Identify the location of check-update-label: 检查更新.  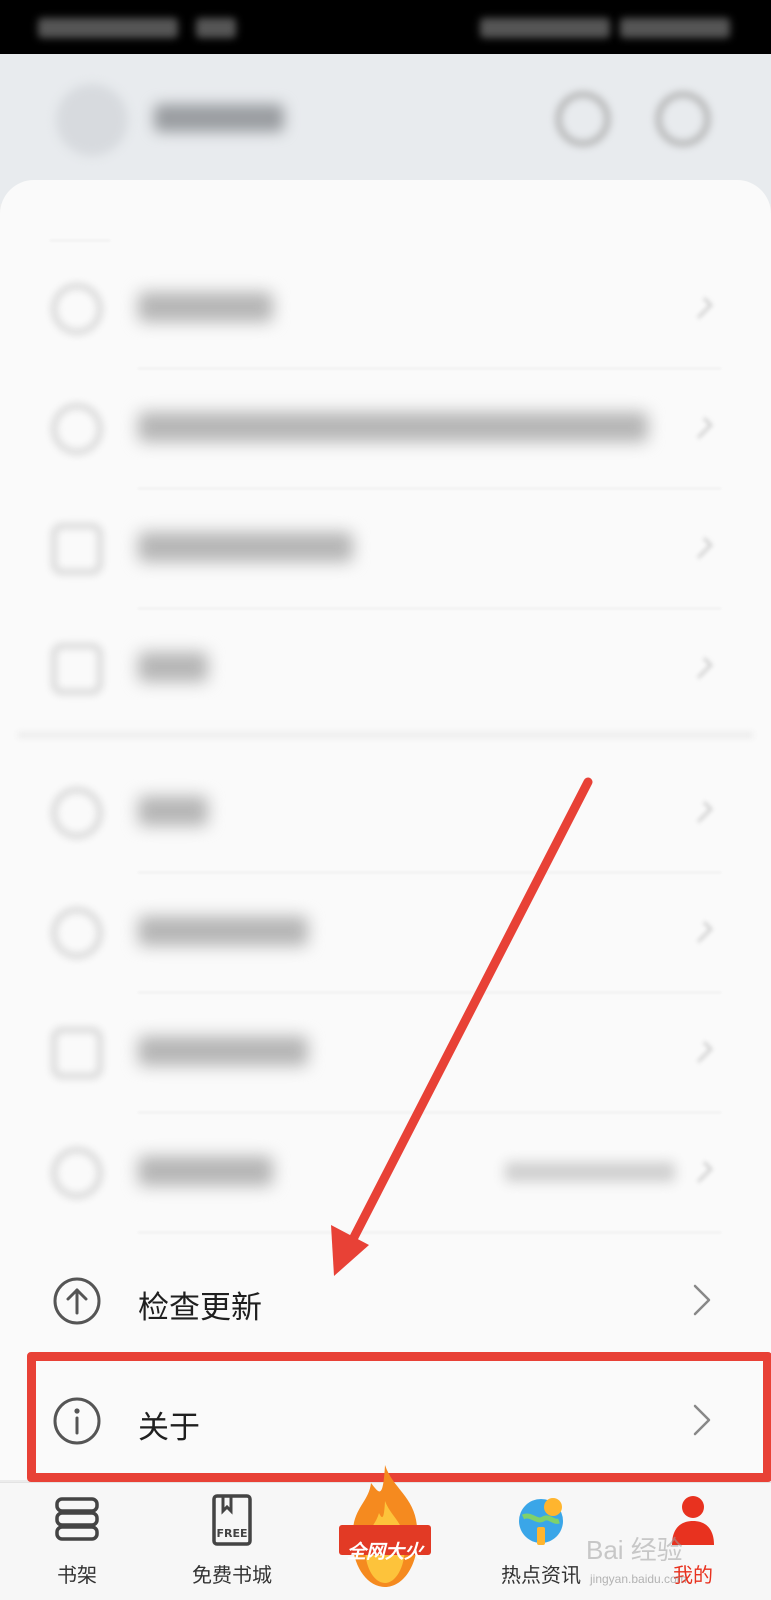
(200, 1308).